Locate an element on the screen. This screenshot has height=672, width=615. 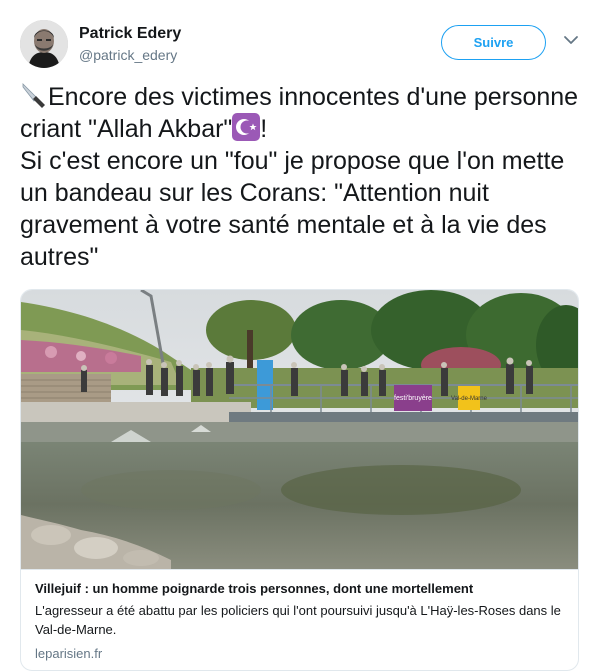
author-display-name: Patrick Edery is located at coordinates (130, 34).